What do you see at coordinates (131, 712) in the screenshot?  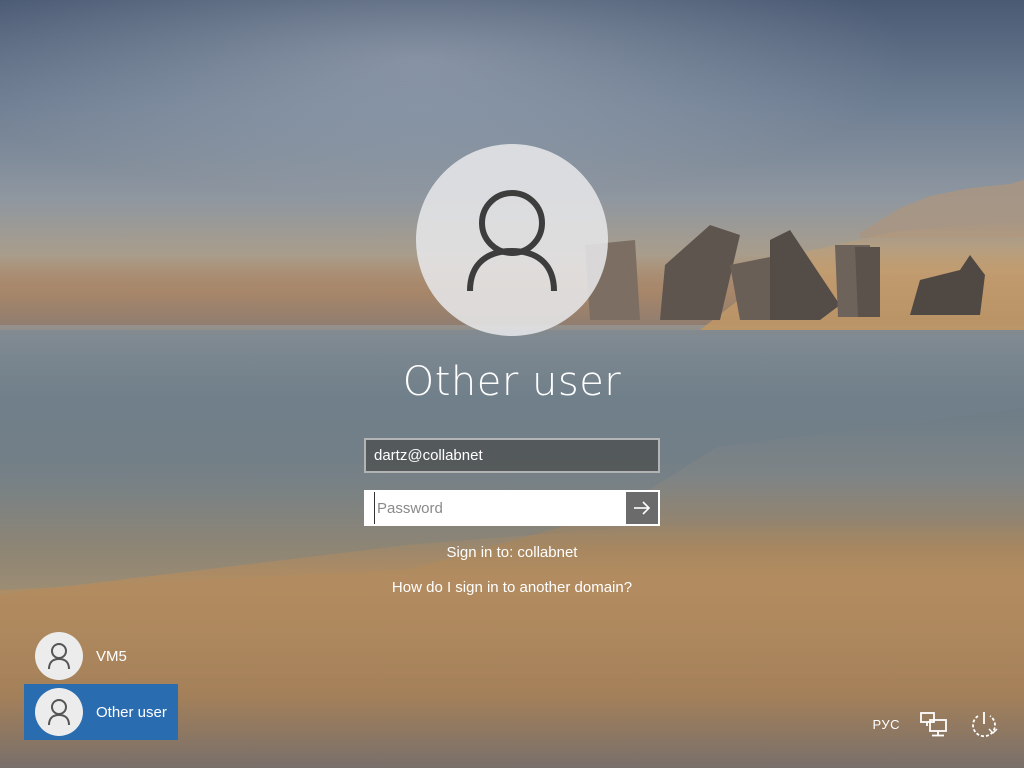 I see `user-tile-label: Other user` at bounding box center [131, 712].